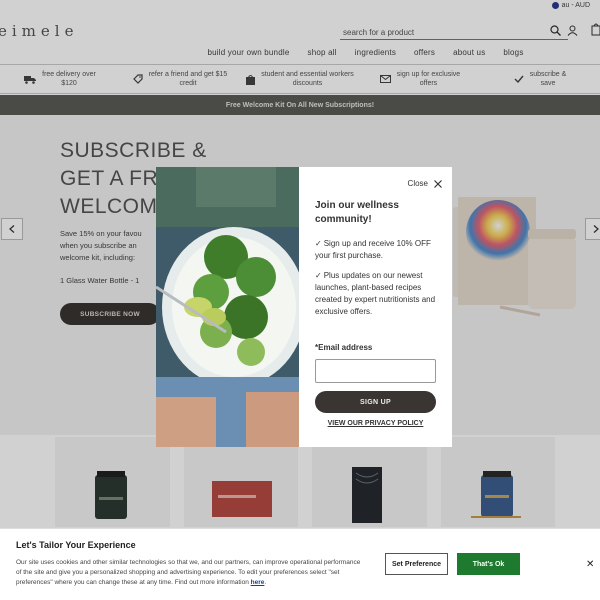  I want to click on modal-close-button: Close, so click(425, 183).